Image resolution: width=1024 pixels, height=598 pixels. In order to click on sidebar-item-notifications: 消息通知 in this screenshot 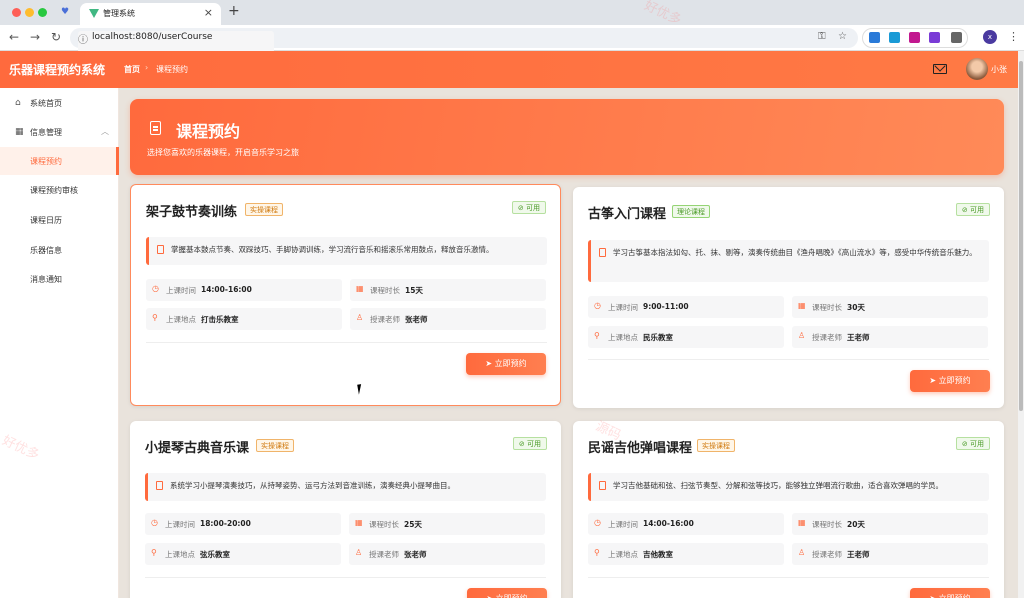, I will do `click(59, 279)`.